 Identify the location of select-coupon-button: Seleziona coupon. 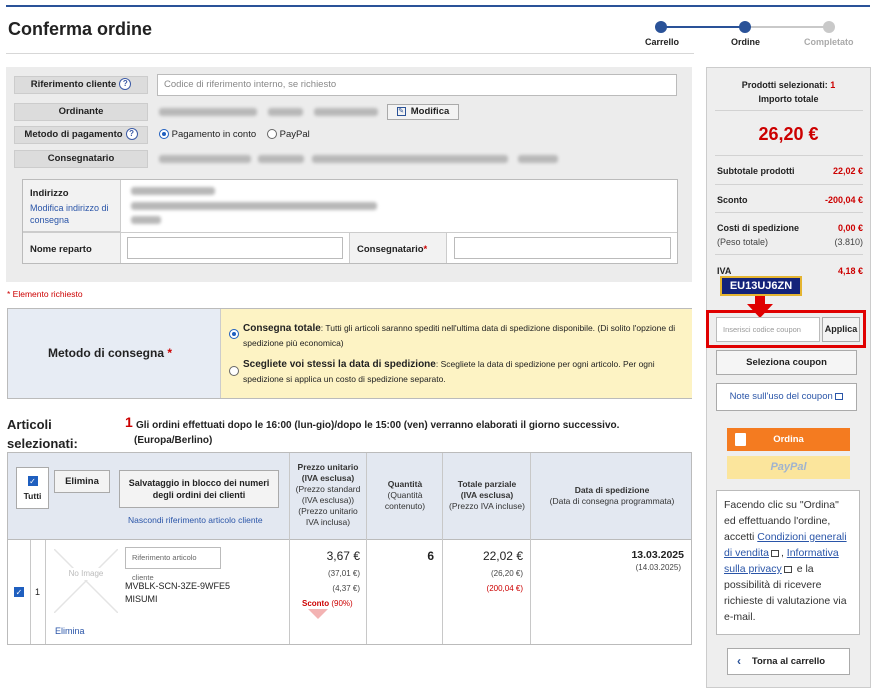
(786, 362).